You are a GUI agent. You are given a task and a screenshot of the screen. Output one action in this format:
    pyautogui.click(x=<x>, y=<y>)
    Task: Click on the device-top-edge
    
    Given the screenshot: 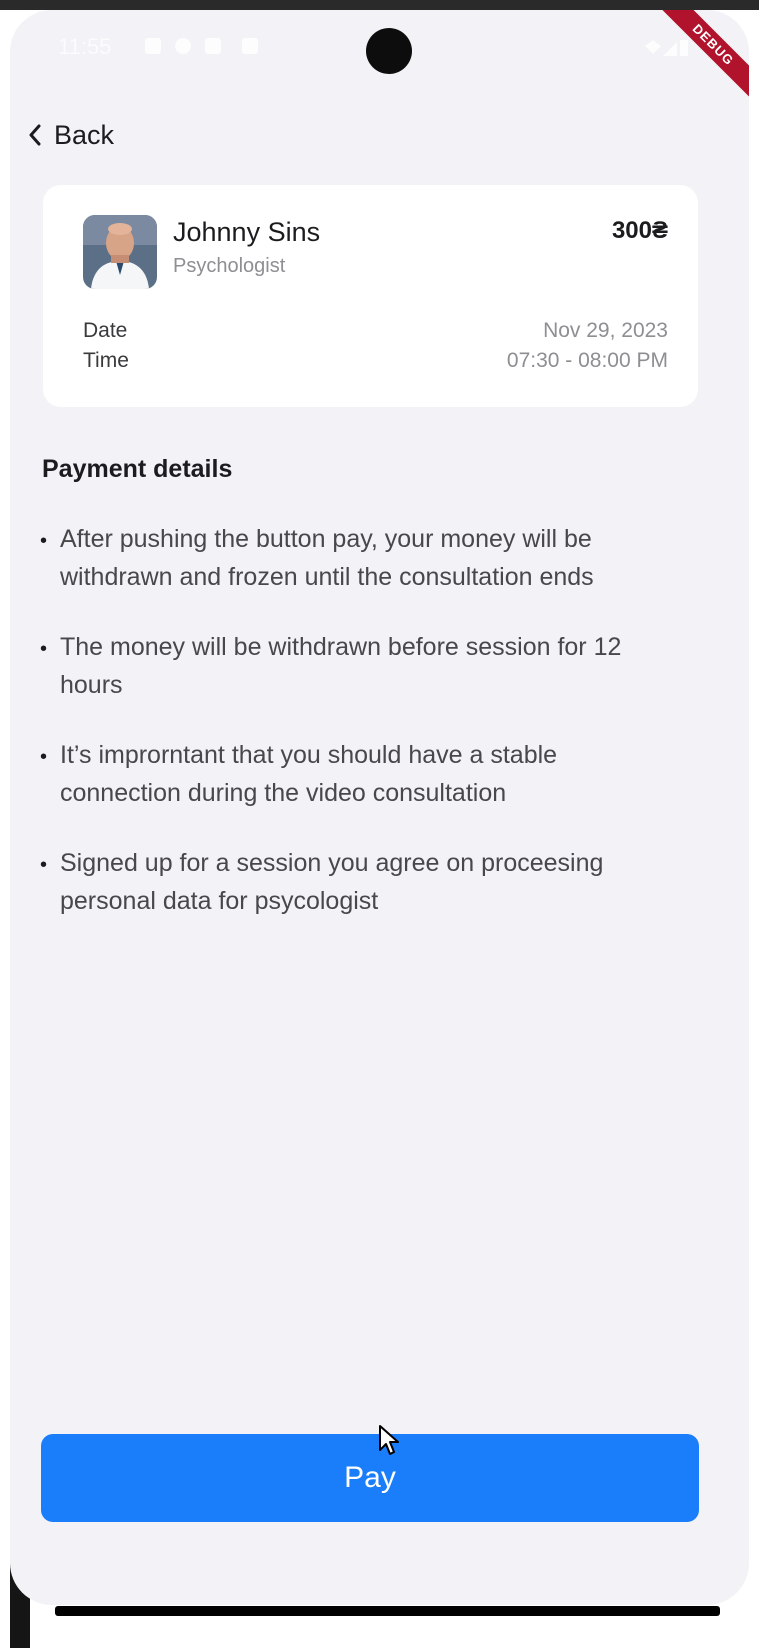 What is the action you would take?
    pyautogui.click(x=379, y=5)
    